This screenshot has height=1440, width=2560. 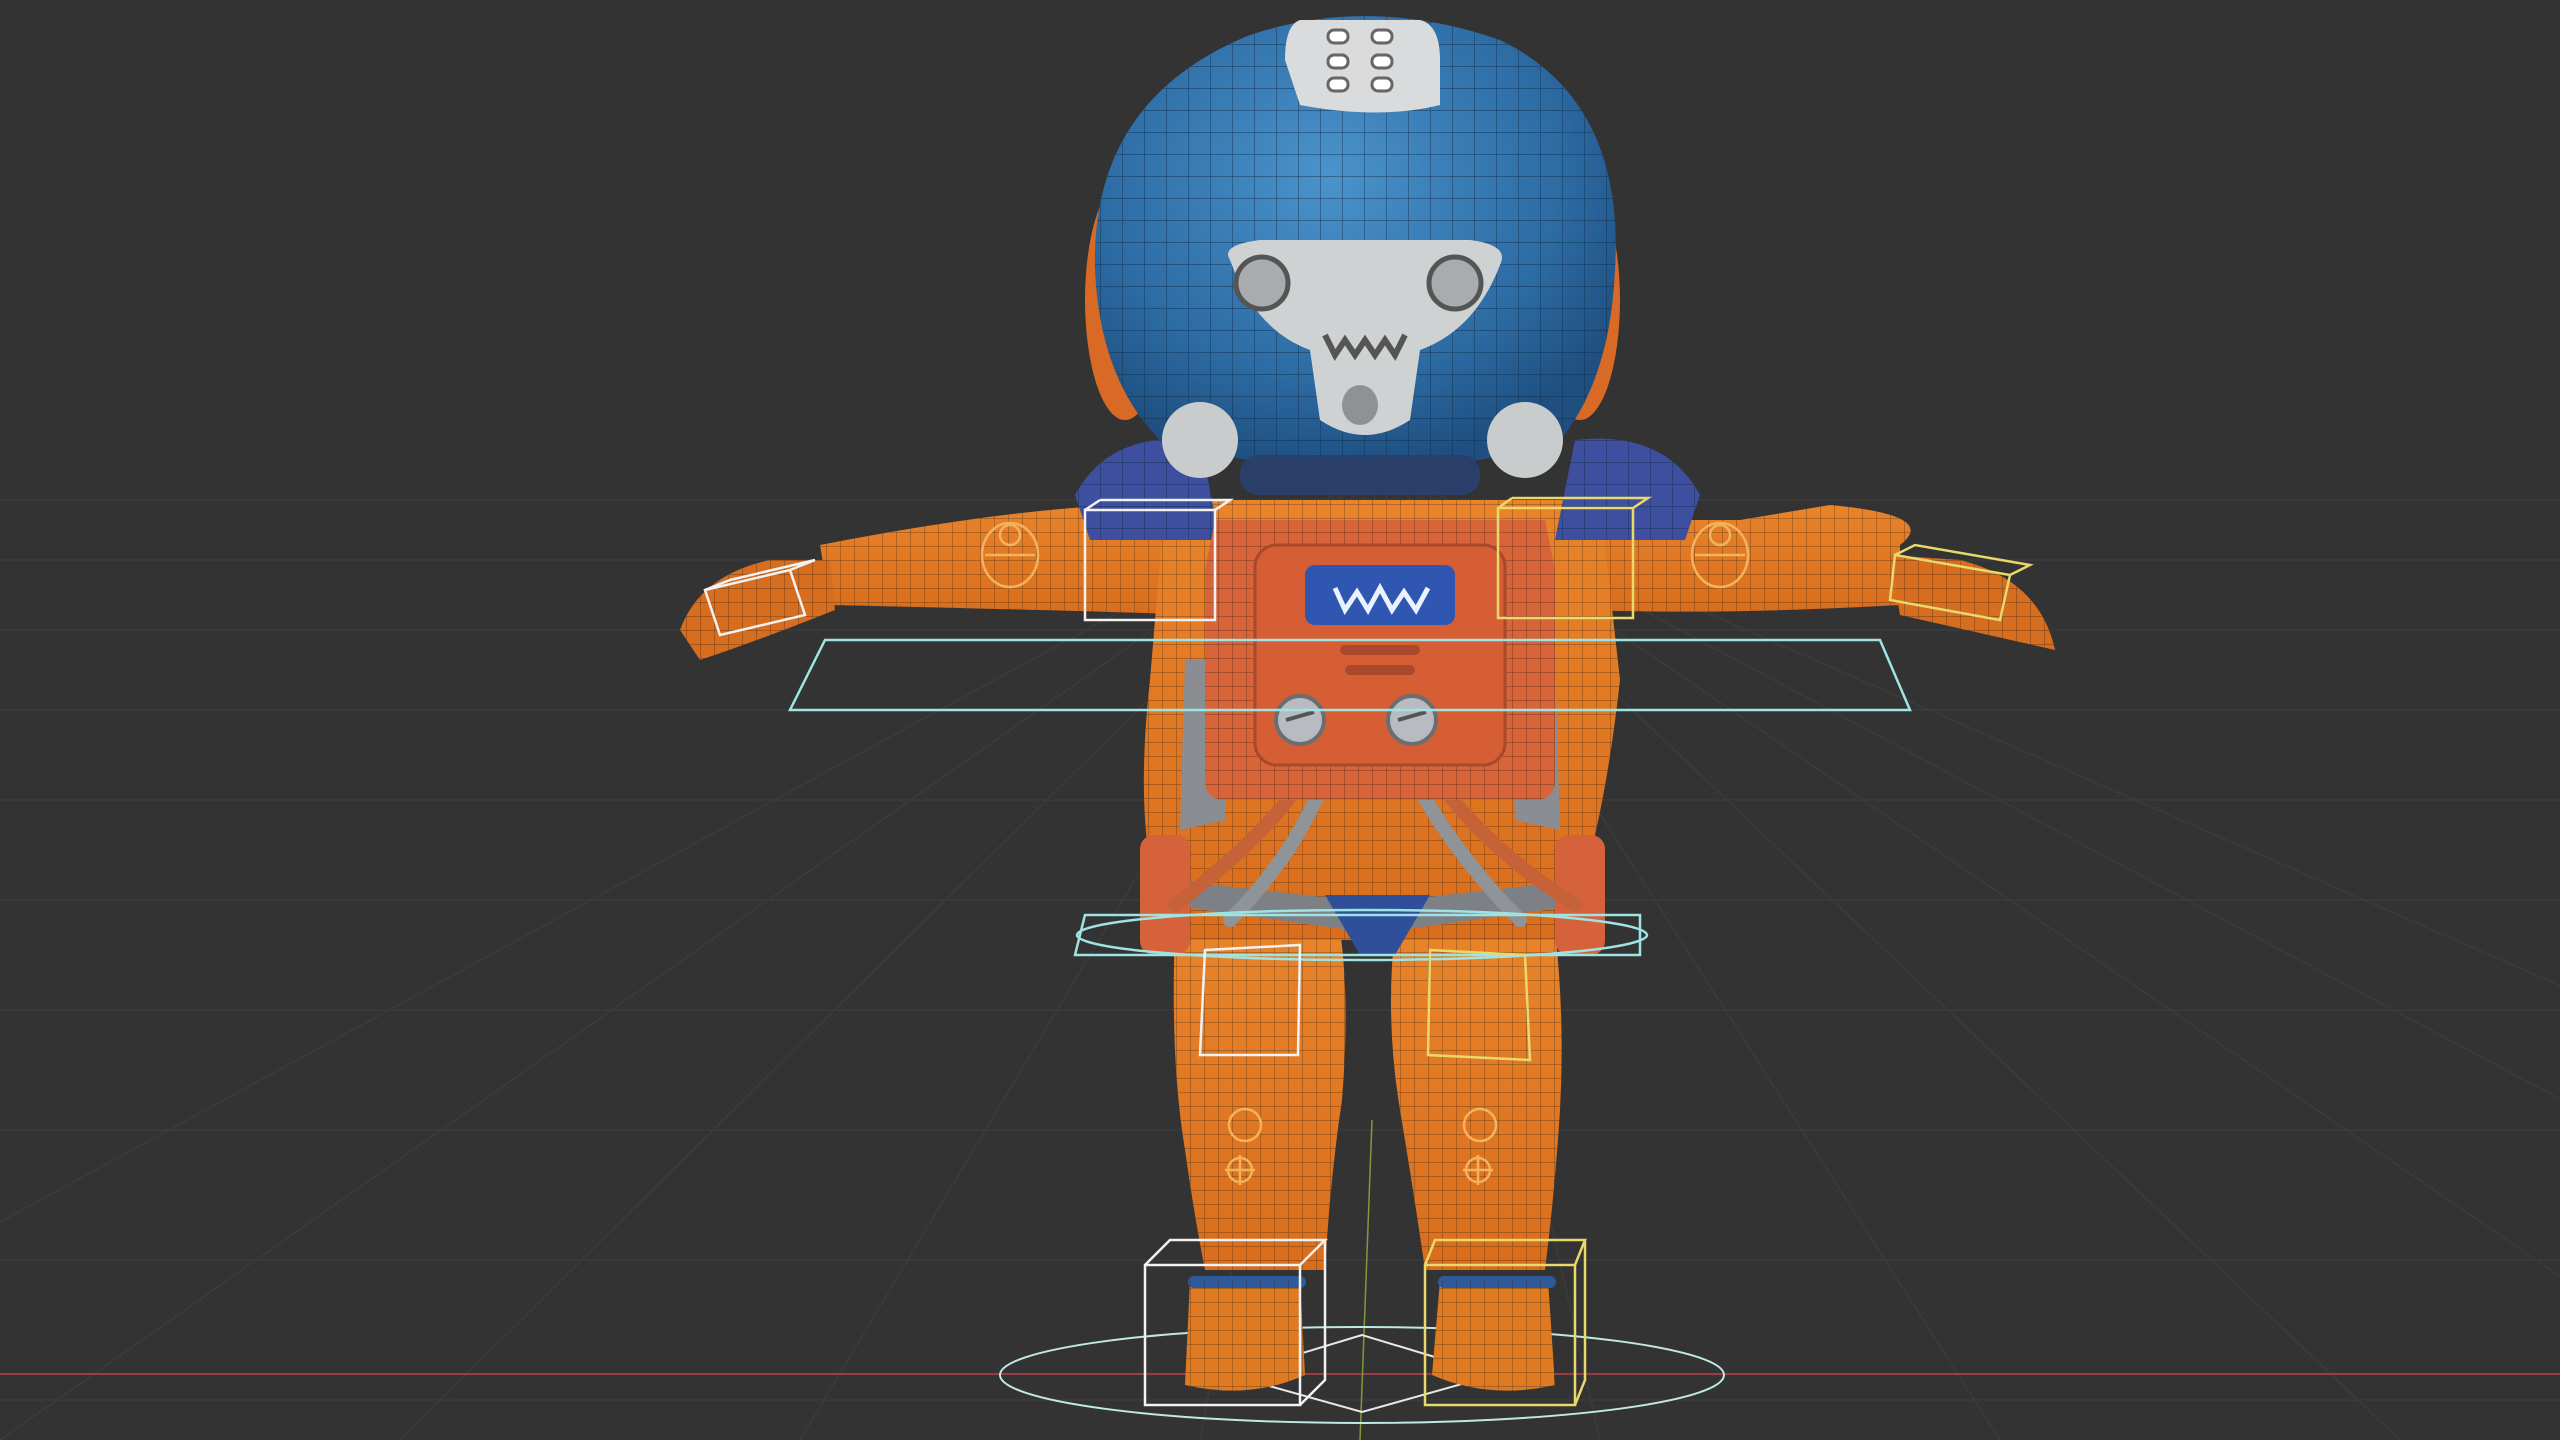 I want to click on helmet, so click(x=1352, y=255).